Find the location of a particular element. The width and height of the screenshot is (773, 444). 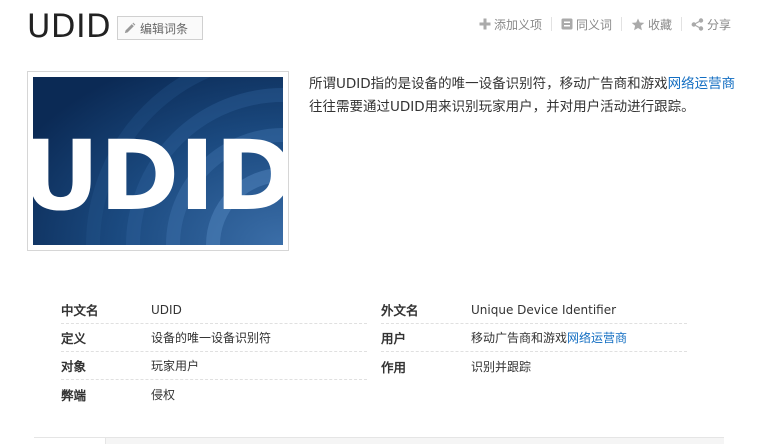

plus-icon is located at coordinates (485, 24).